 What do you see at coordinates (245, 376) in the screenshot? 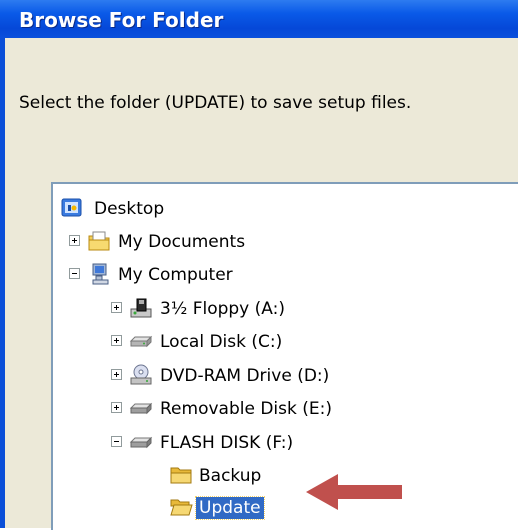
I see `tree-label: DVD-RAM Drive (D:)` at bounding box center [245, 376].